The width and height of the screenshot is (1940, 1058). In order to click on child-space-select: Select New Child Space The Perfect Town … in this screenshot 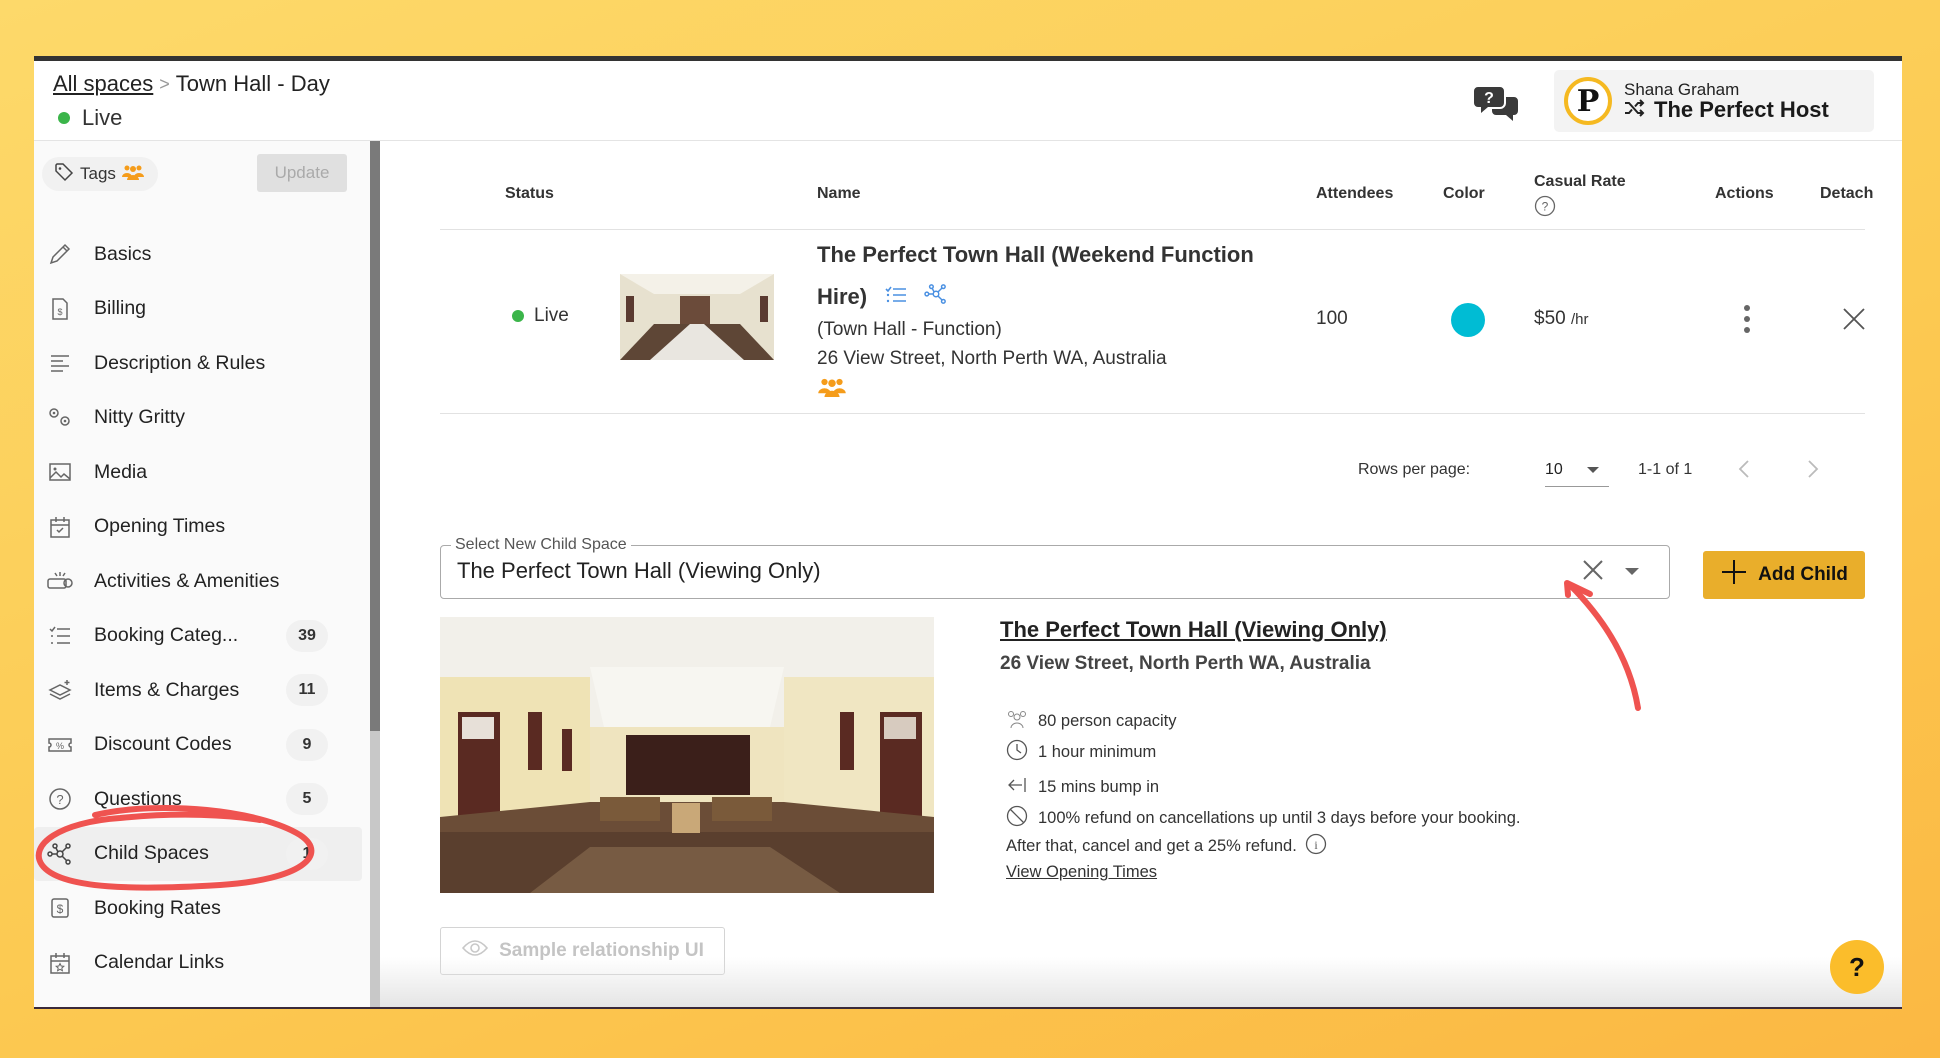, I will do `click(1055, 567)`.